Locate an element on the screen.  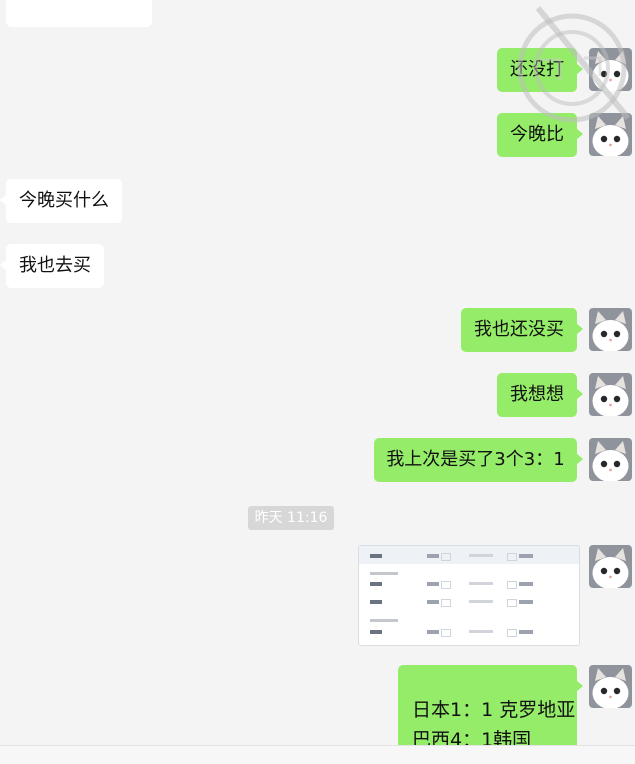
outgoing-message: 我上次是买了3个3：1 is located at coordinates (478, 460).